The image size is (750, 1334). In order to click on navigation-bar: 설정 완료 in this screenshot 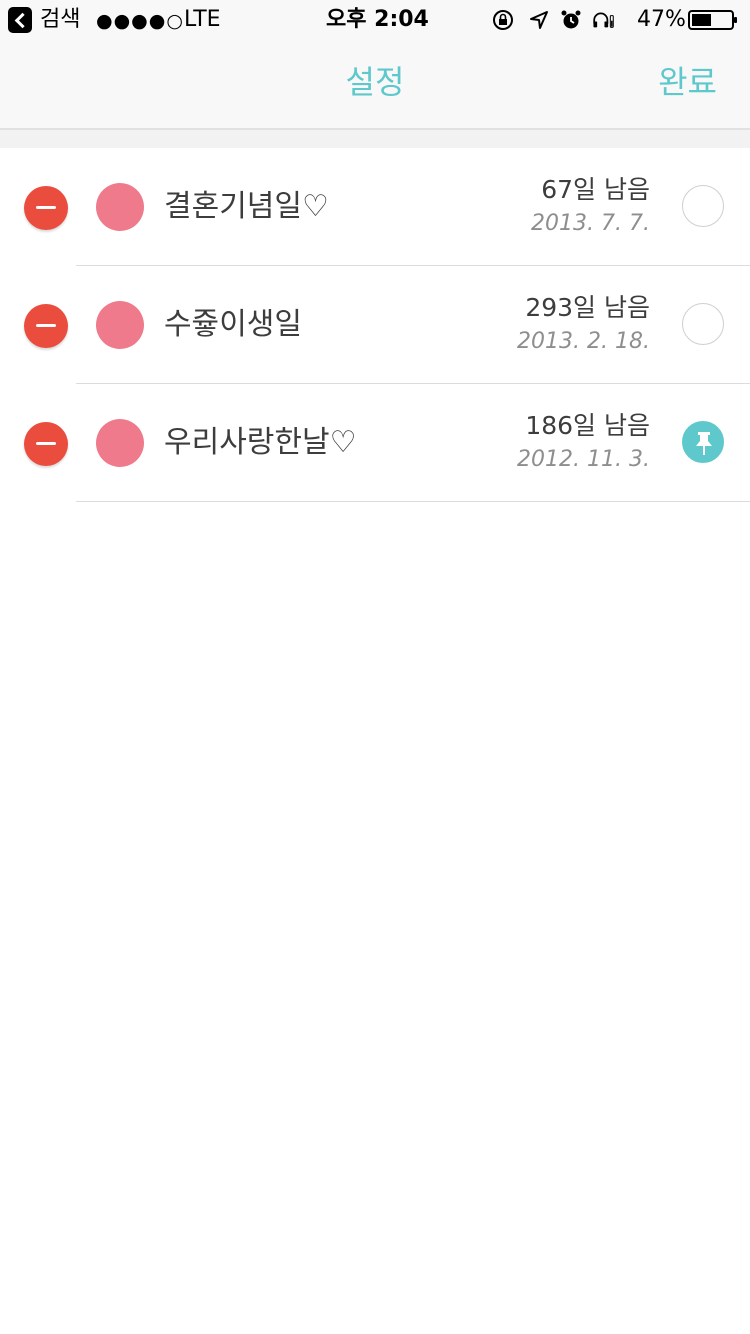, I will do `click(375, 85)`.